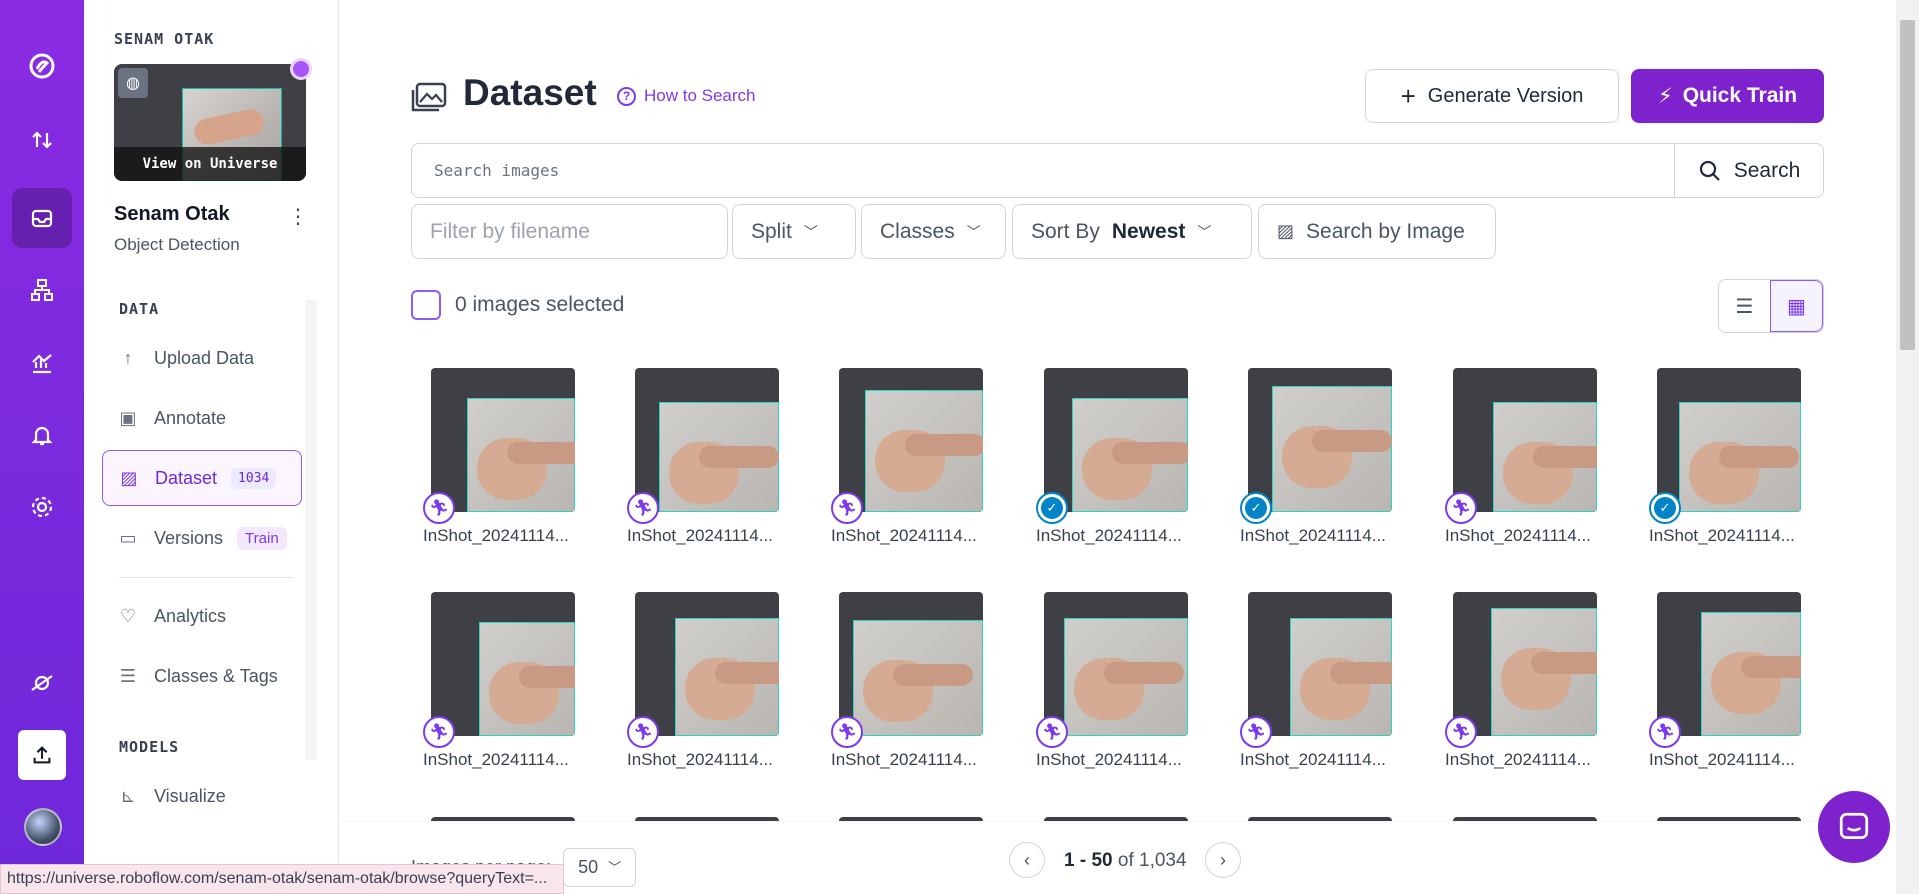 This screenshot has width=1919, height=894. I want to click on how-to-search-label: How to Search, so click(700, 95).